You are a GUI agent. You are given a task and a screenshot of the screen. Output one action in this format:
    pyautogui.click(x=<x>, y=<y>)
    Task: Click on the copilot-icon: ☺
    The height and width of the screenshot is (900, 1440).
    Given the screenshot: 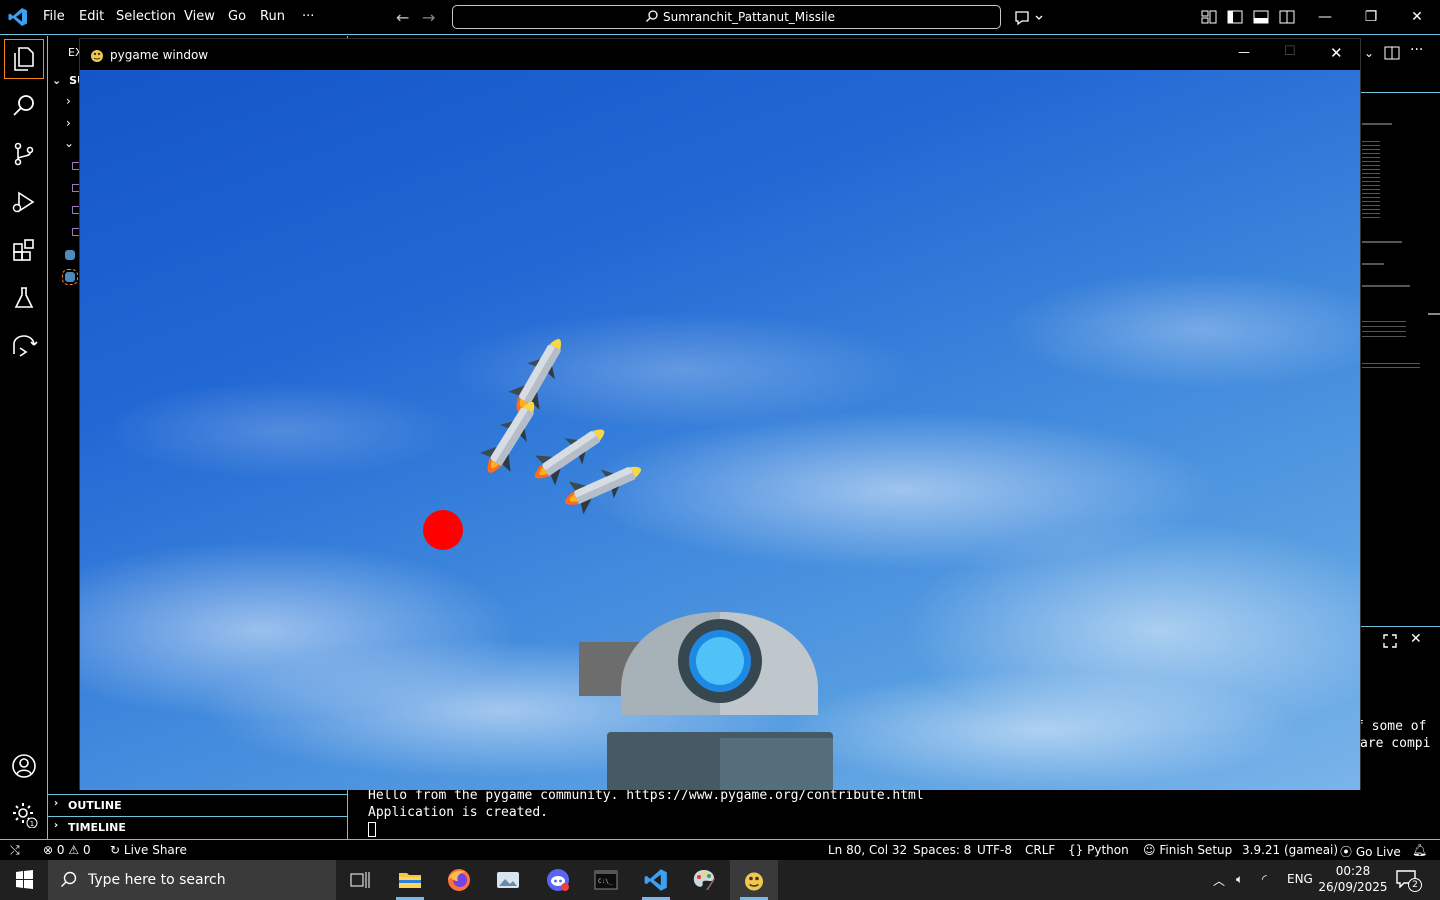 What is the action you would take?
    pyautogui.click(x=1149, y=850)
    